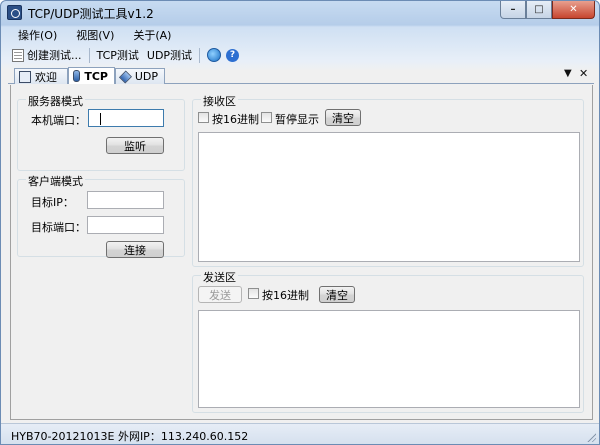 This screenshot has height=445, width=600. Describe the element at coordinates (285, 295) in the screenshot. I see `send-hex-label: 按16进制` at that location.